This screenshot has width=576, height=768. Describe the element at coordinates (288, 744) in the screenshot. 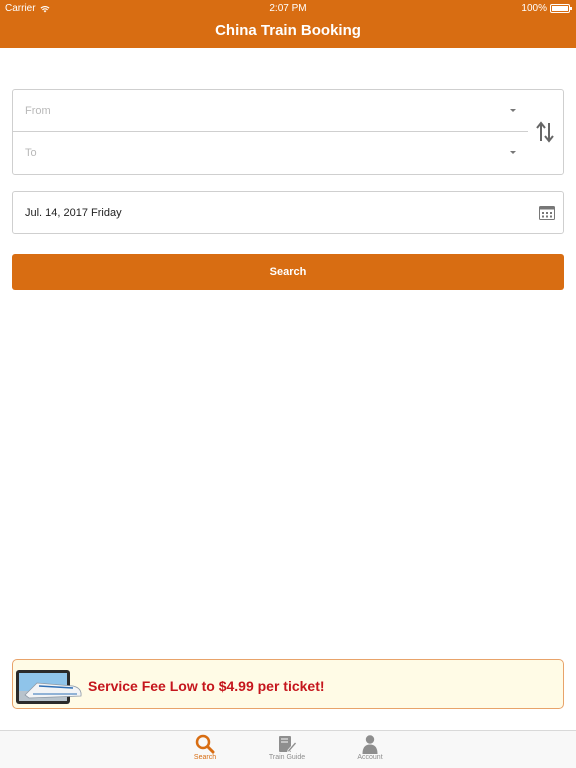

I see `guide-book-icon` at that location.